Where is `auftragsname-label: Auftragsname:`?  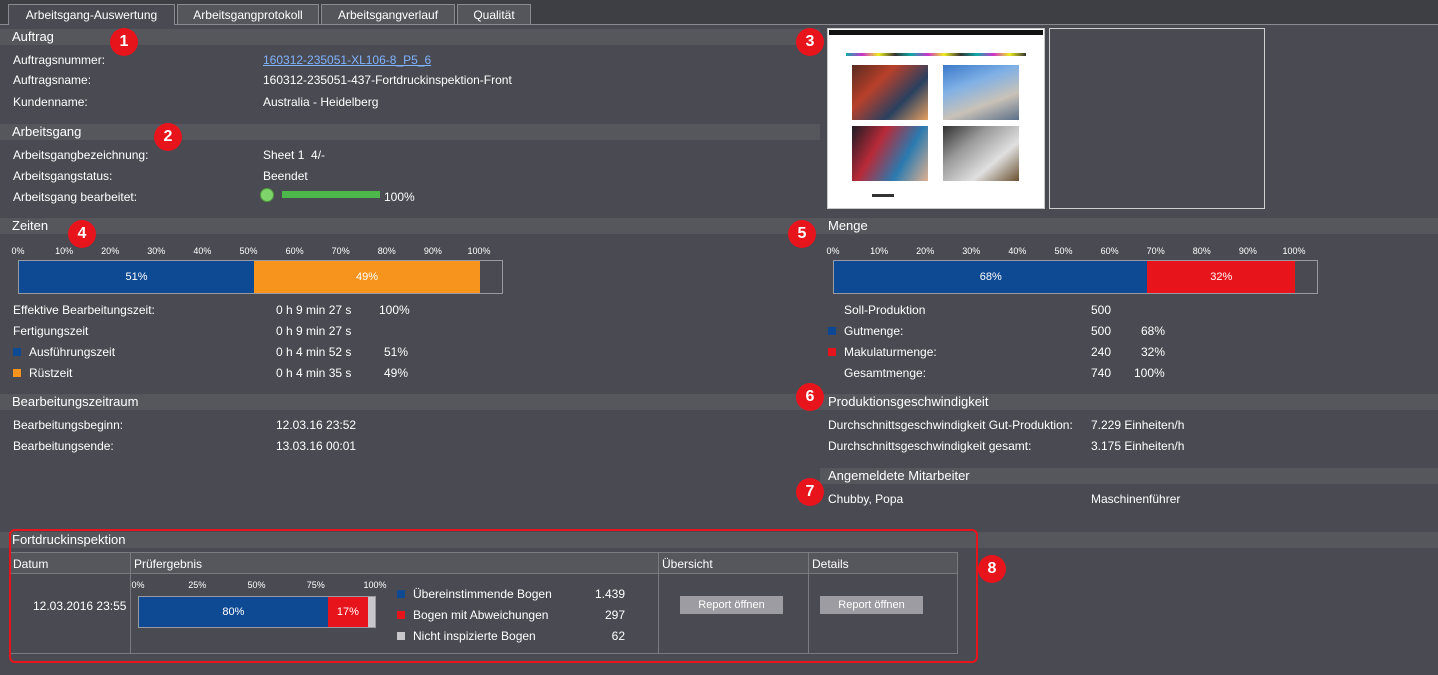
auftragsname-label: Auftragsname: is located at coordinates (52, 80).